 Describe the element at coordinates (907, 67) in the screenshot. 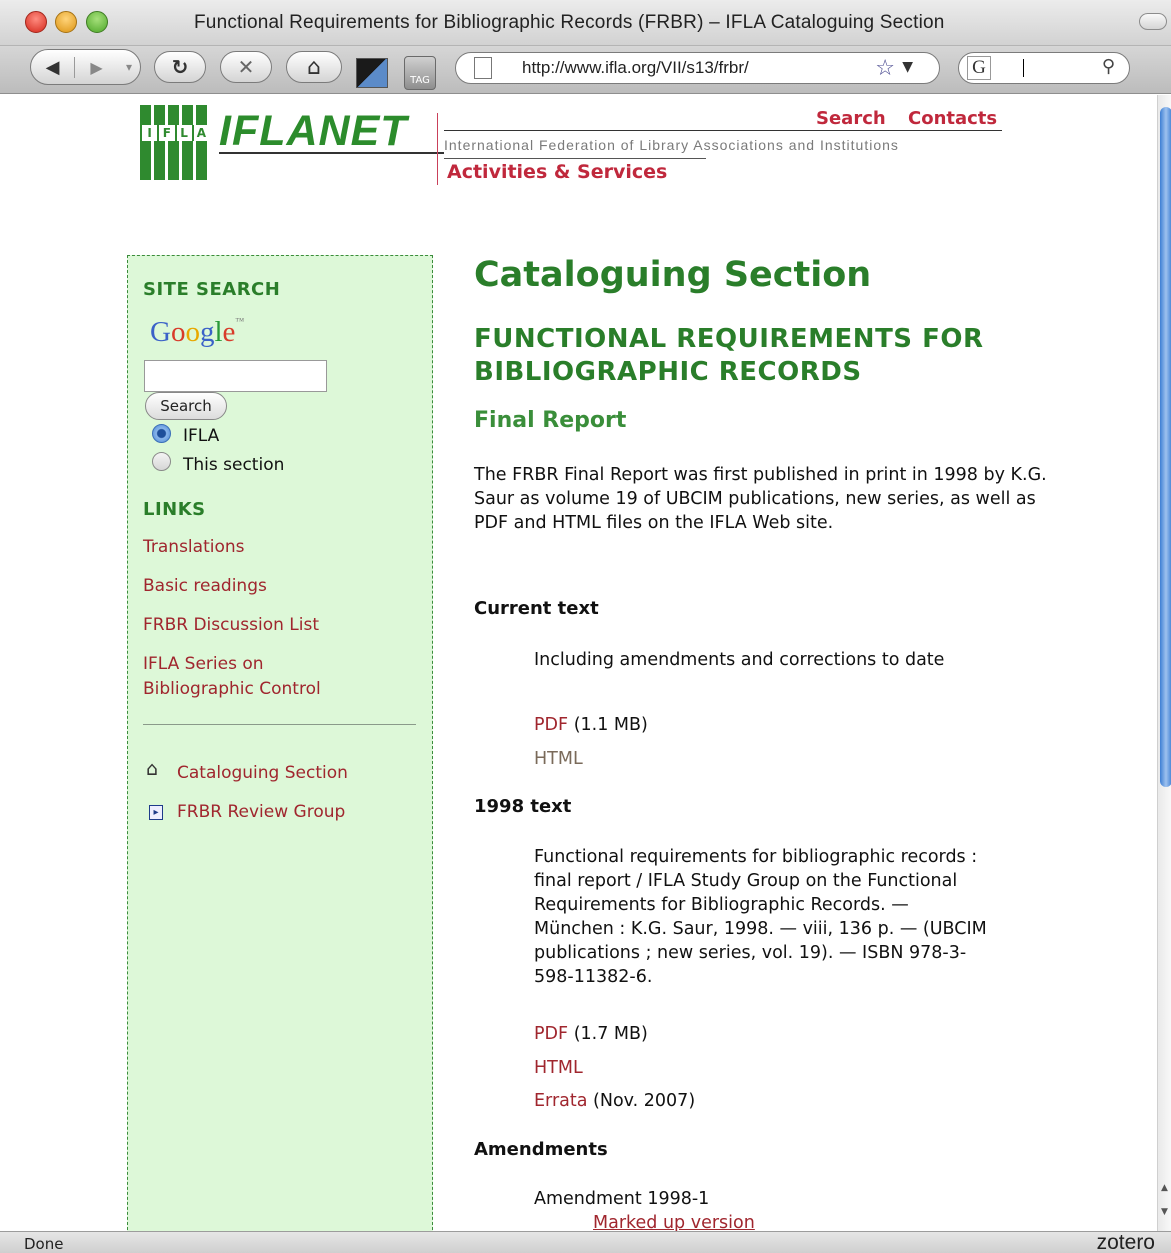

I see `url-dropdown-icon: ▼` at that location.